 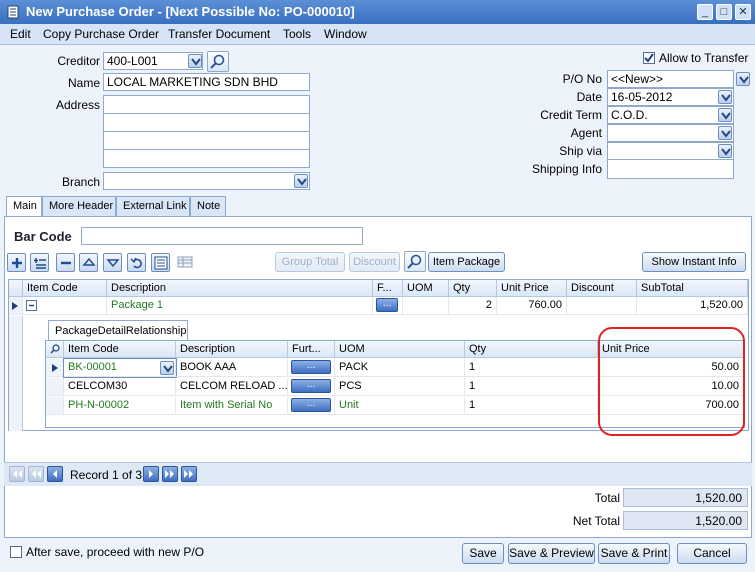 I want to click on ship-via-dropdown-button, so click(x=725, y=151).